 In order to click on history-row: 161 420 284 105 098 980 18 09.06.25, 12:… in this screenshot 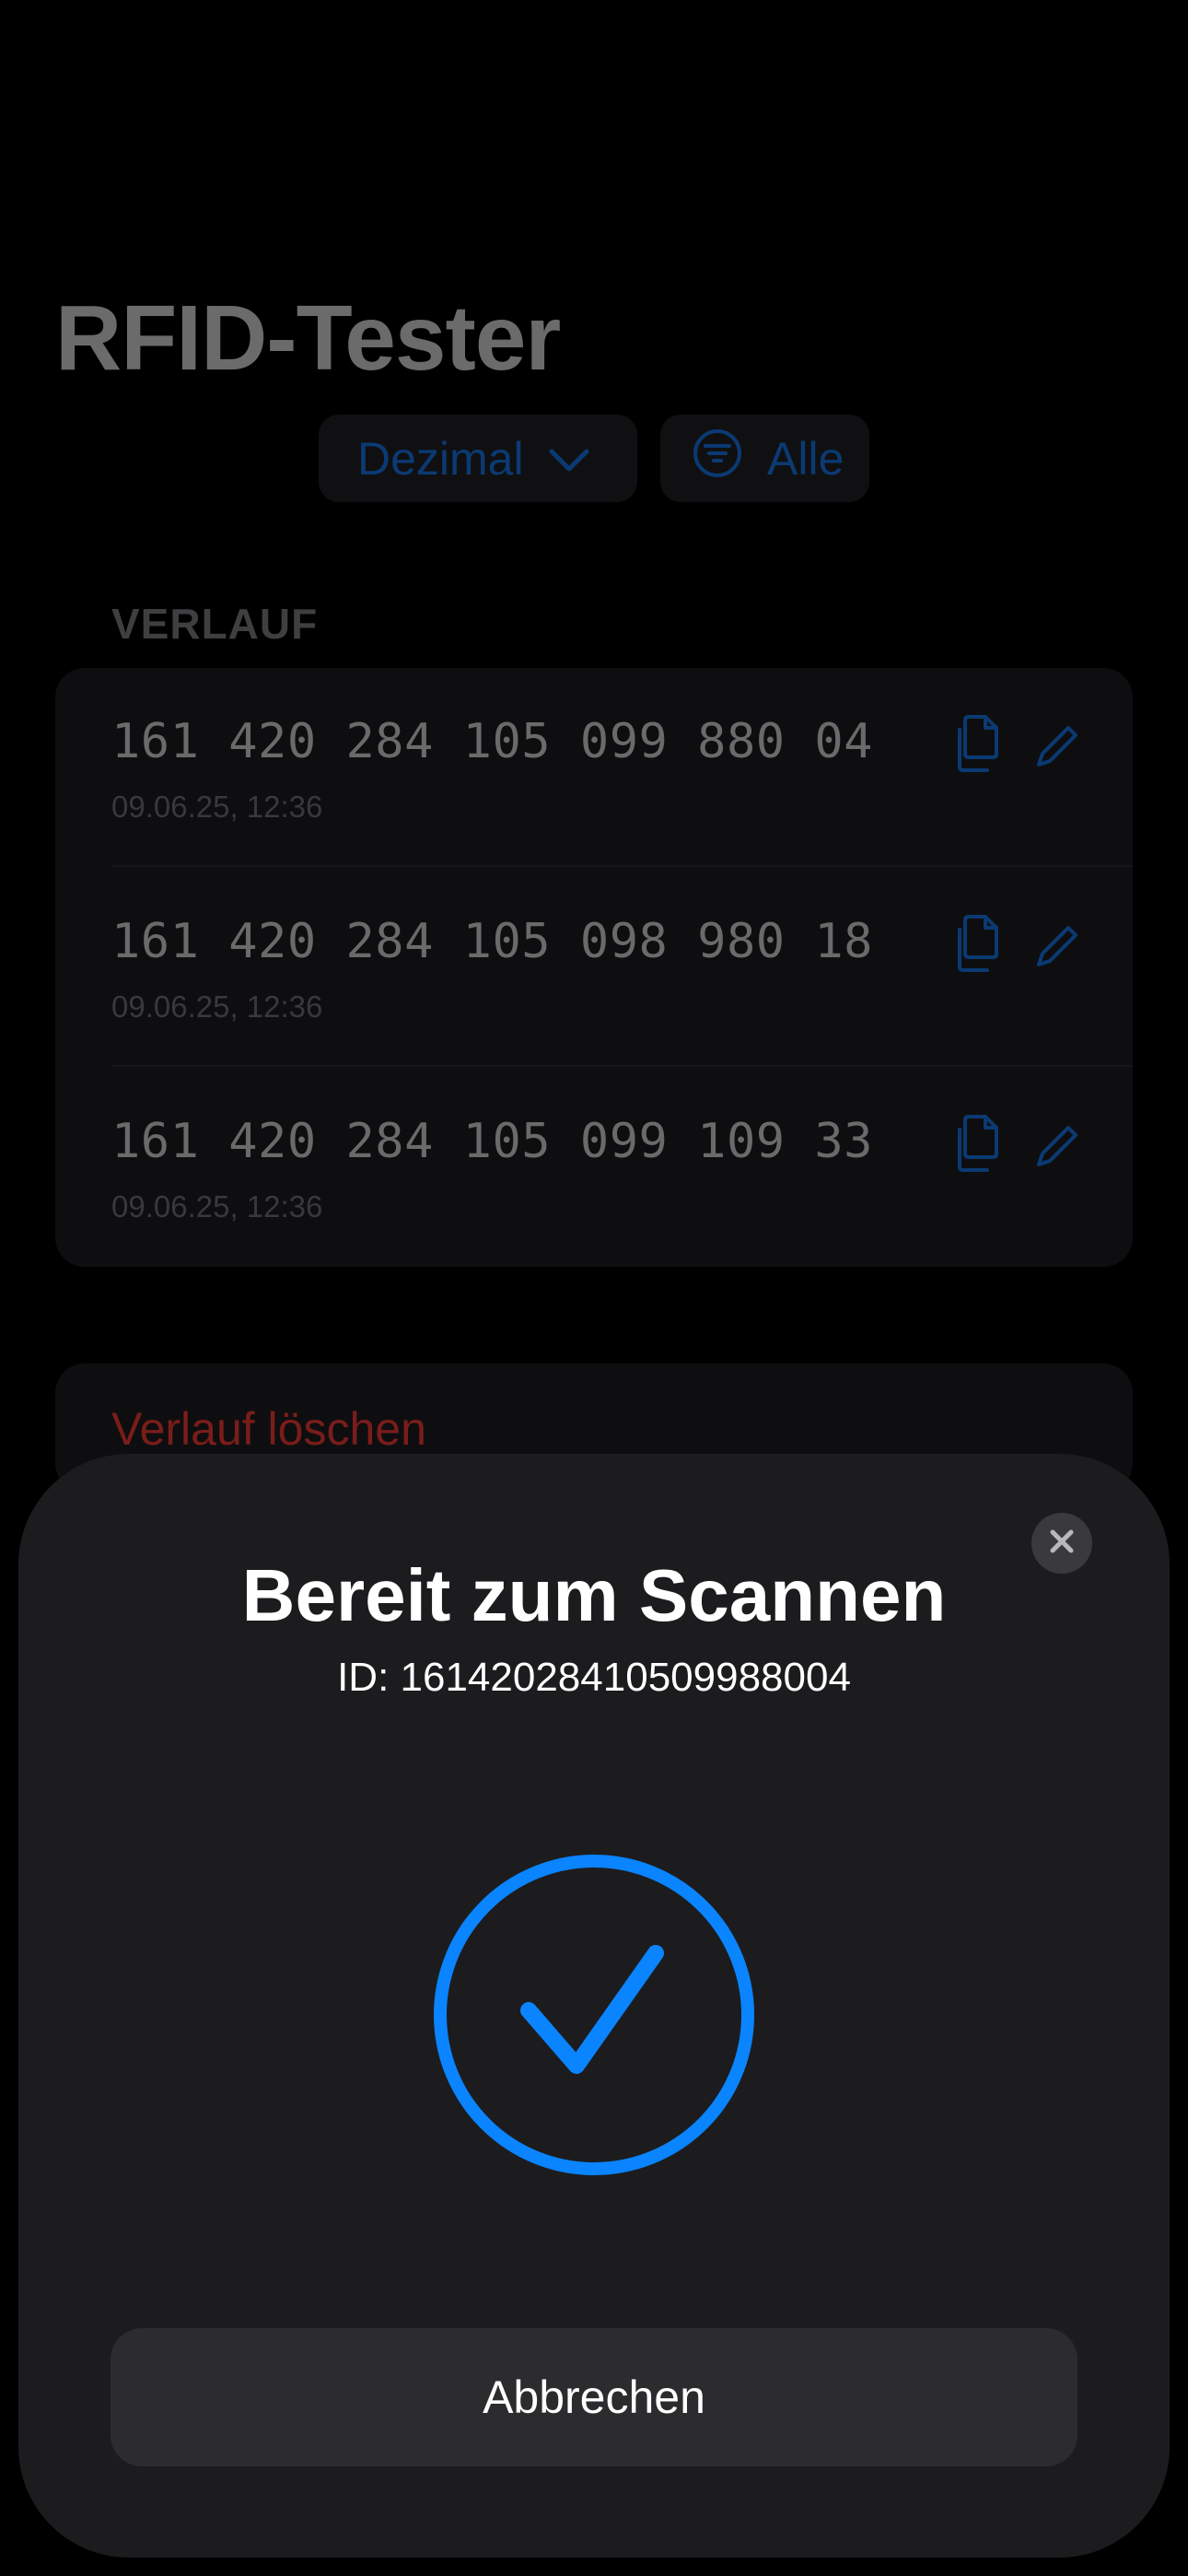, I will do `click(594, 967)`.